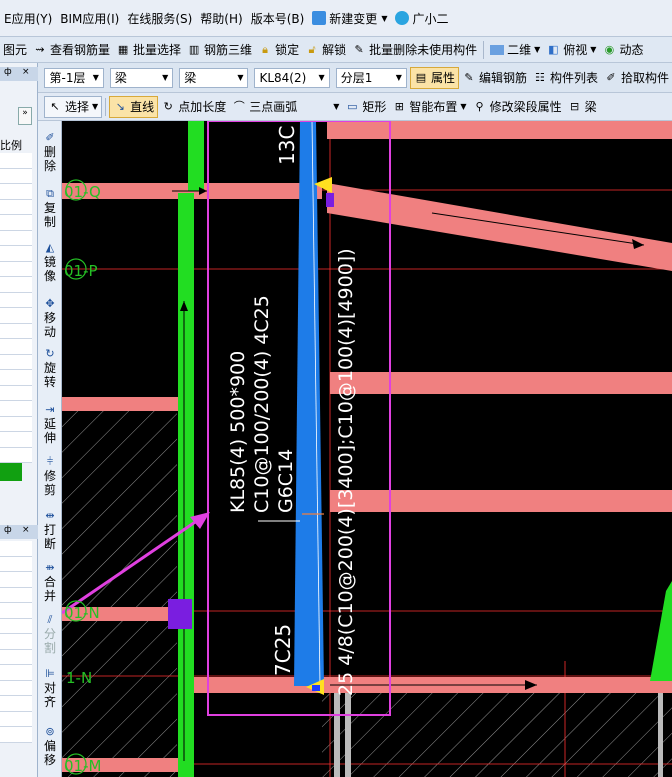 The height and width of the screenshot is (777, 672). I want to click on element-button: 图元, so click(15, 50).